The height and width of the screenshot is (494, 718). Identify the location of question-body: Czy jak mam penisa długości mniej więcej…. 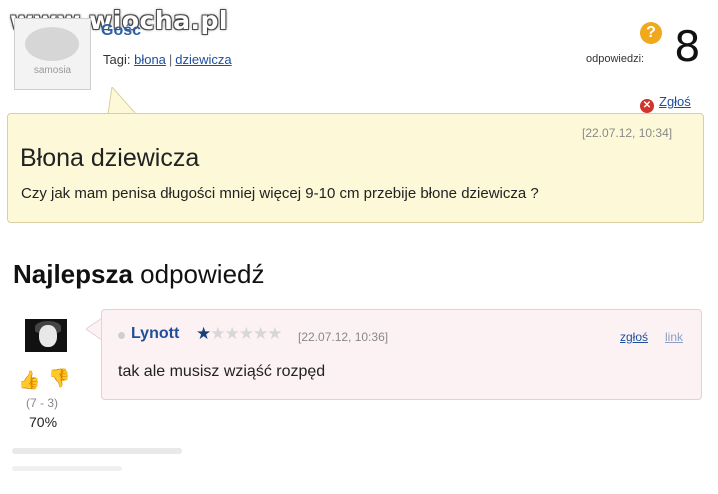
(280, 193).